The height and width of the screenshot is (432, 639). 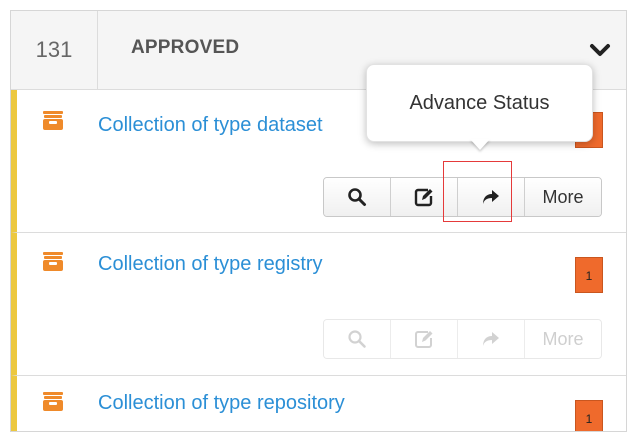 I want to click on collection-title-link: Collection of type registry, so click(x=210, y=264).